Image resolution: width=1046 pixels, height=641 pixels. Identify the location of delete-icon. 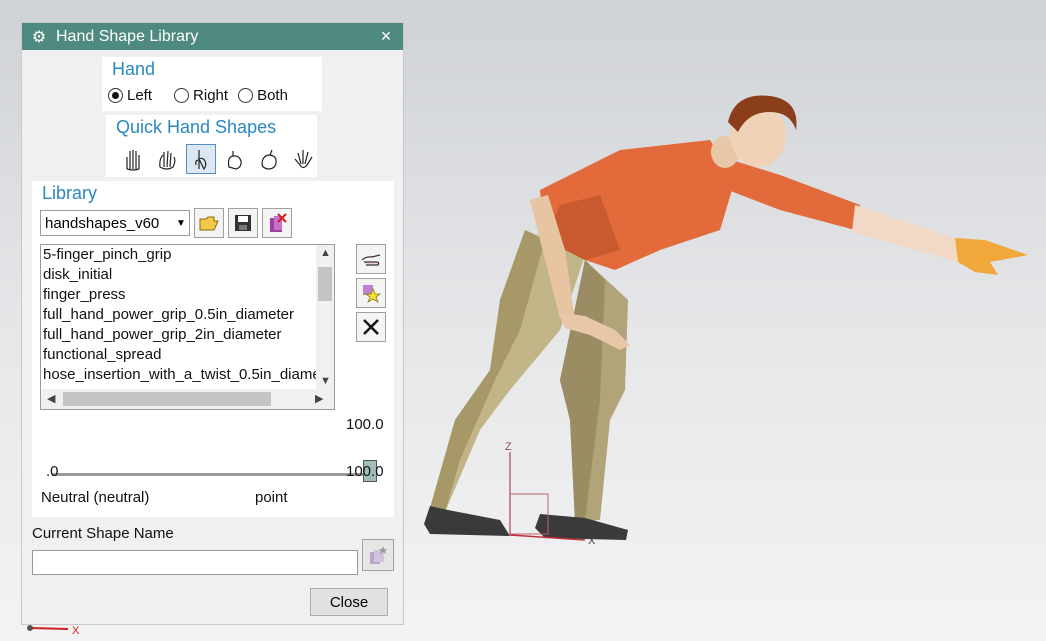
(371, 327).